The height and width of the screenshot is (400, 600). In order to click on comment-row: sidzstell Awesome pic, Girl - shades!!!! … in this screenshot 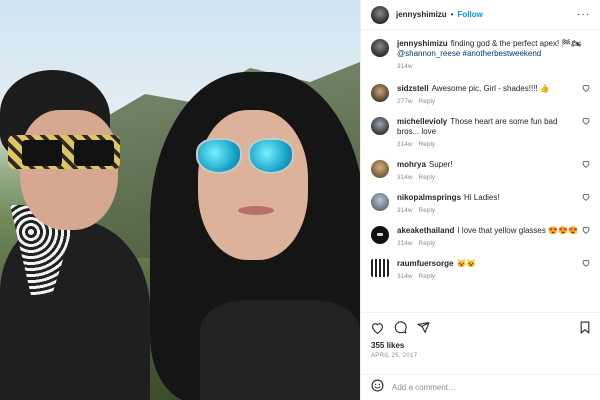, I will do `click(480, 94)`.